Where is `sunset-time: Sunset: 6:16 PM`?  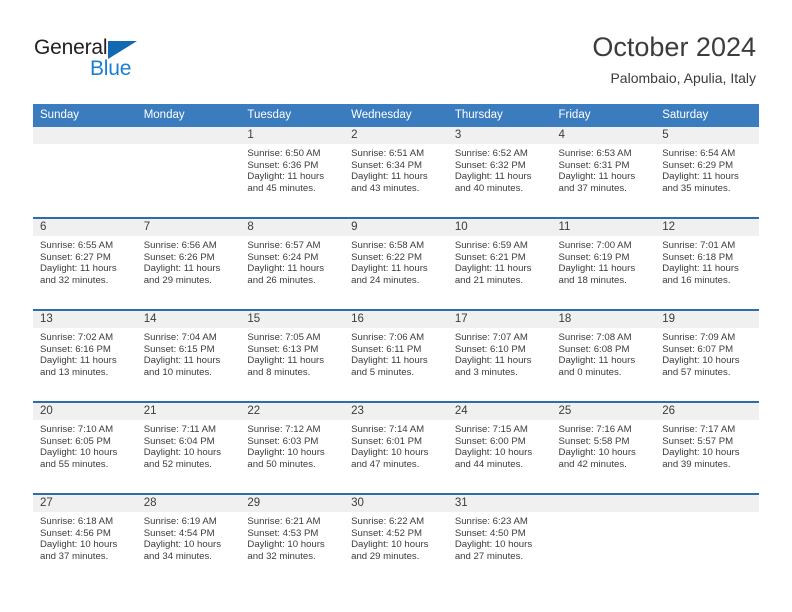 sunset-time: Sunset: 6:16 PM is located at coordinates (75, 349).